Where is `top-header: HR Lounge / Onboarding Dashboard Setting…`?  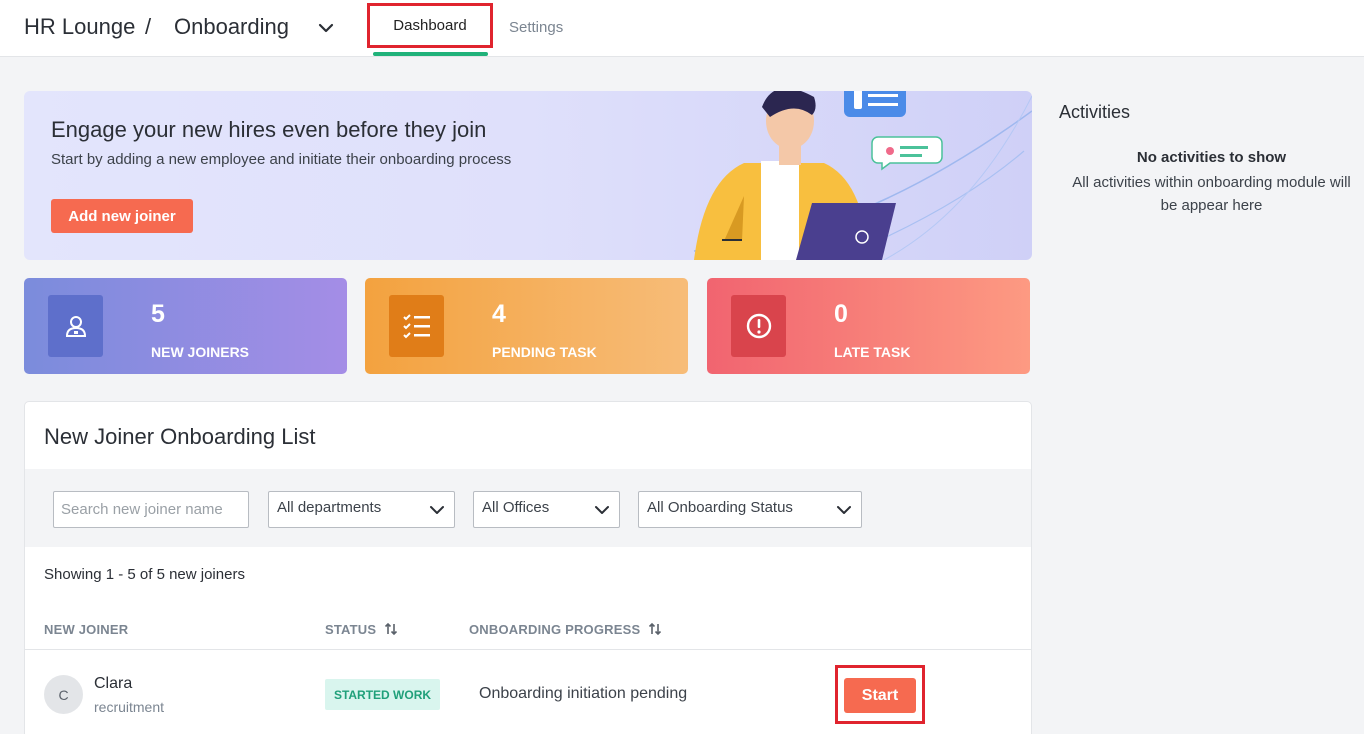
top-header: HR Lounge / Onboarding Dashboard Setting… is located at coordinates (682, 28).